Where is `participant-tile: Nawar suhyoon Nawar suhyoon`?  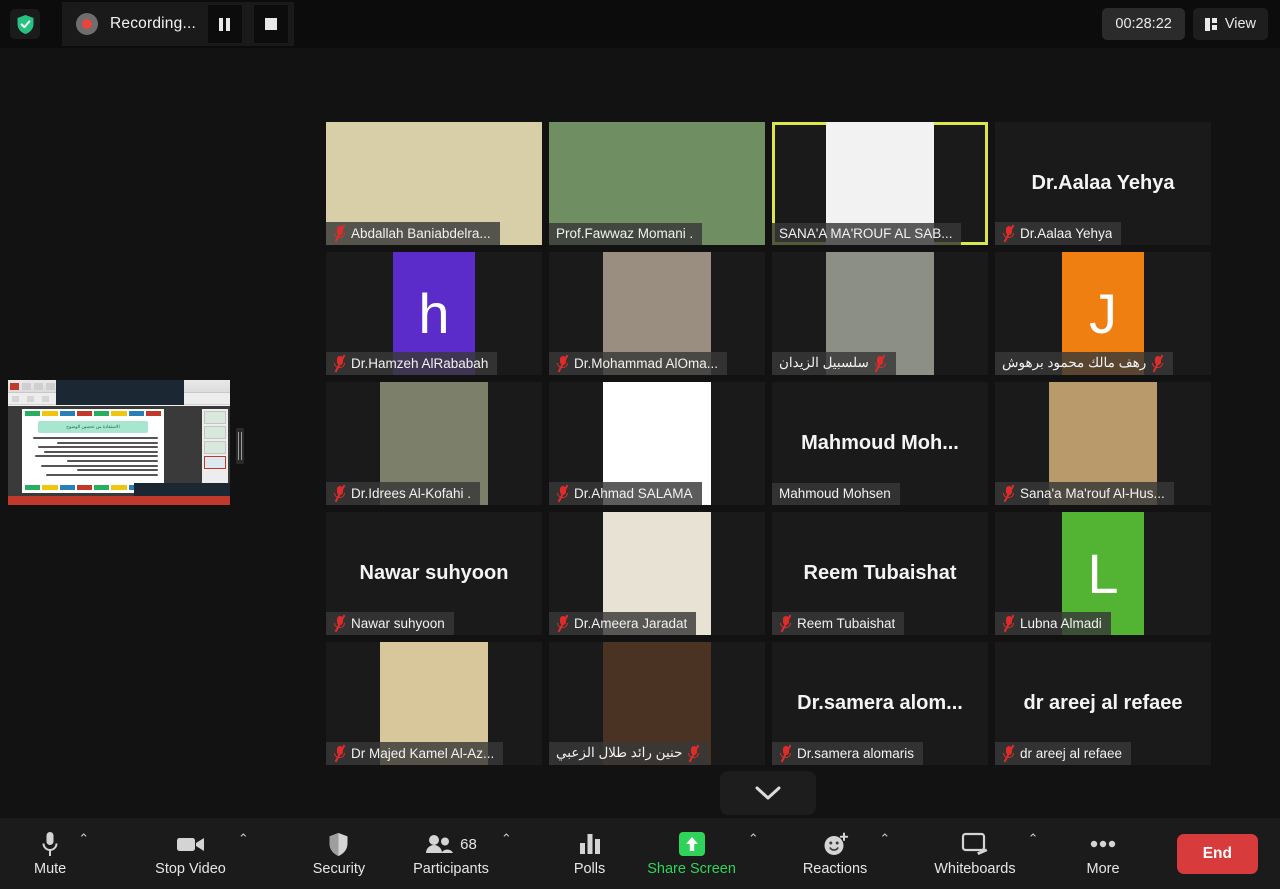 participant-tile: Nawar suhyoon Nawar suhyoon is located at coordinates (434, 573).